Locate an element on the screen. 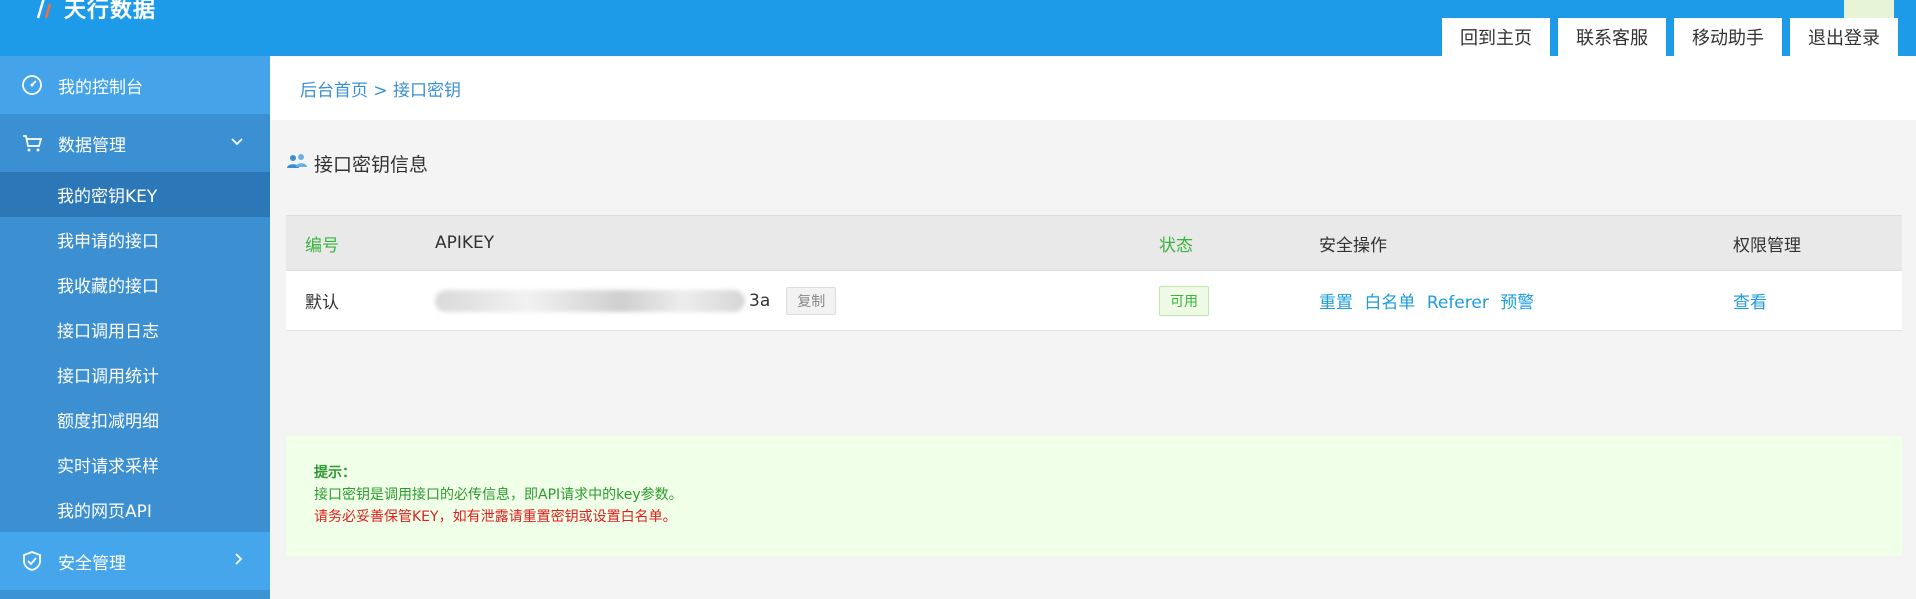 This screenshot has height=599, width=1916. redacted-key is located at coordinates (590, 300).